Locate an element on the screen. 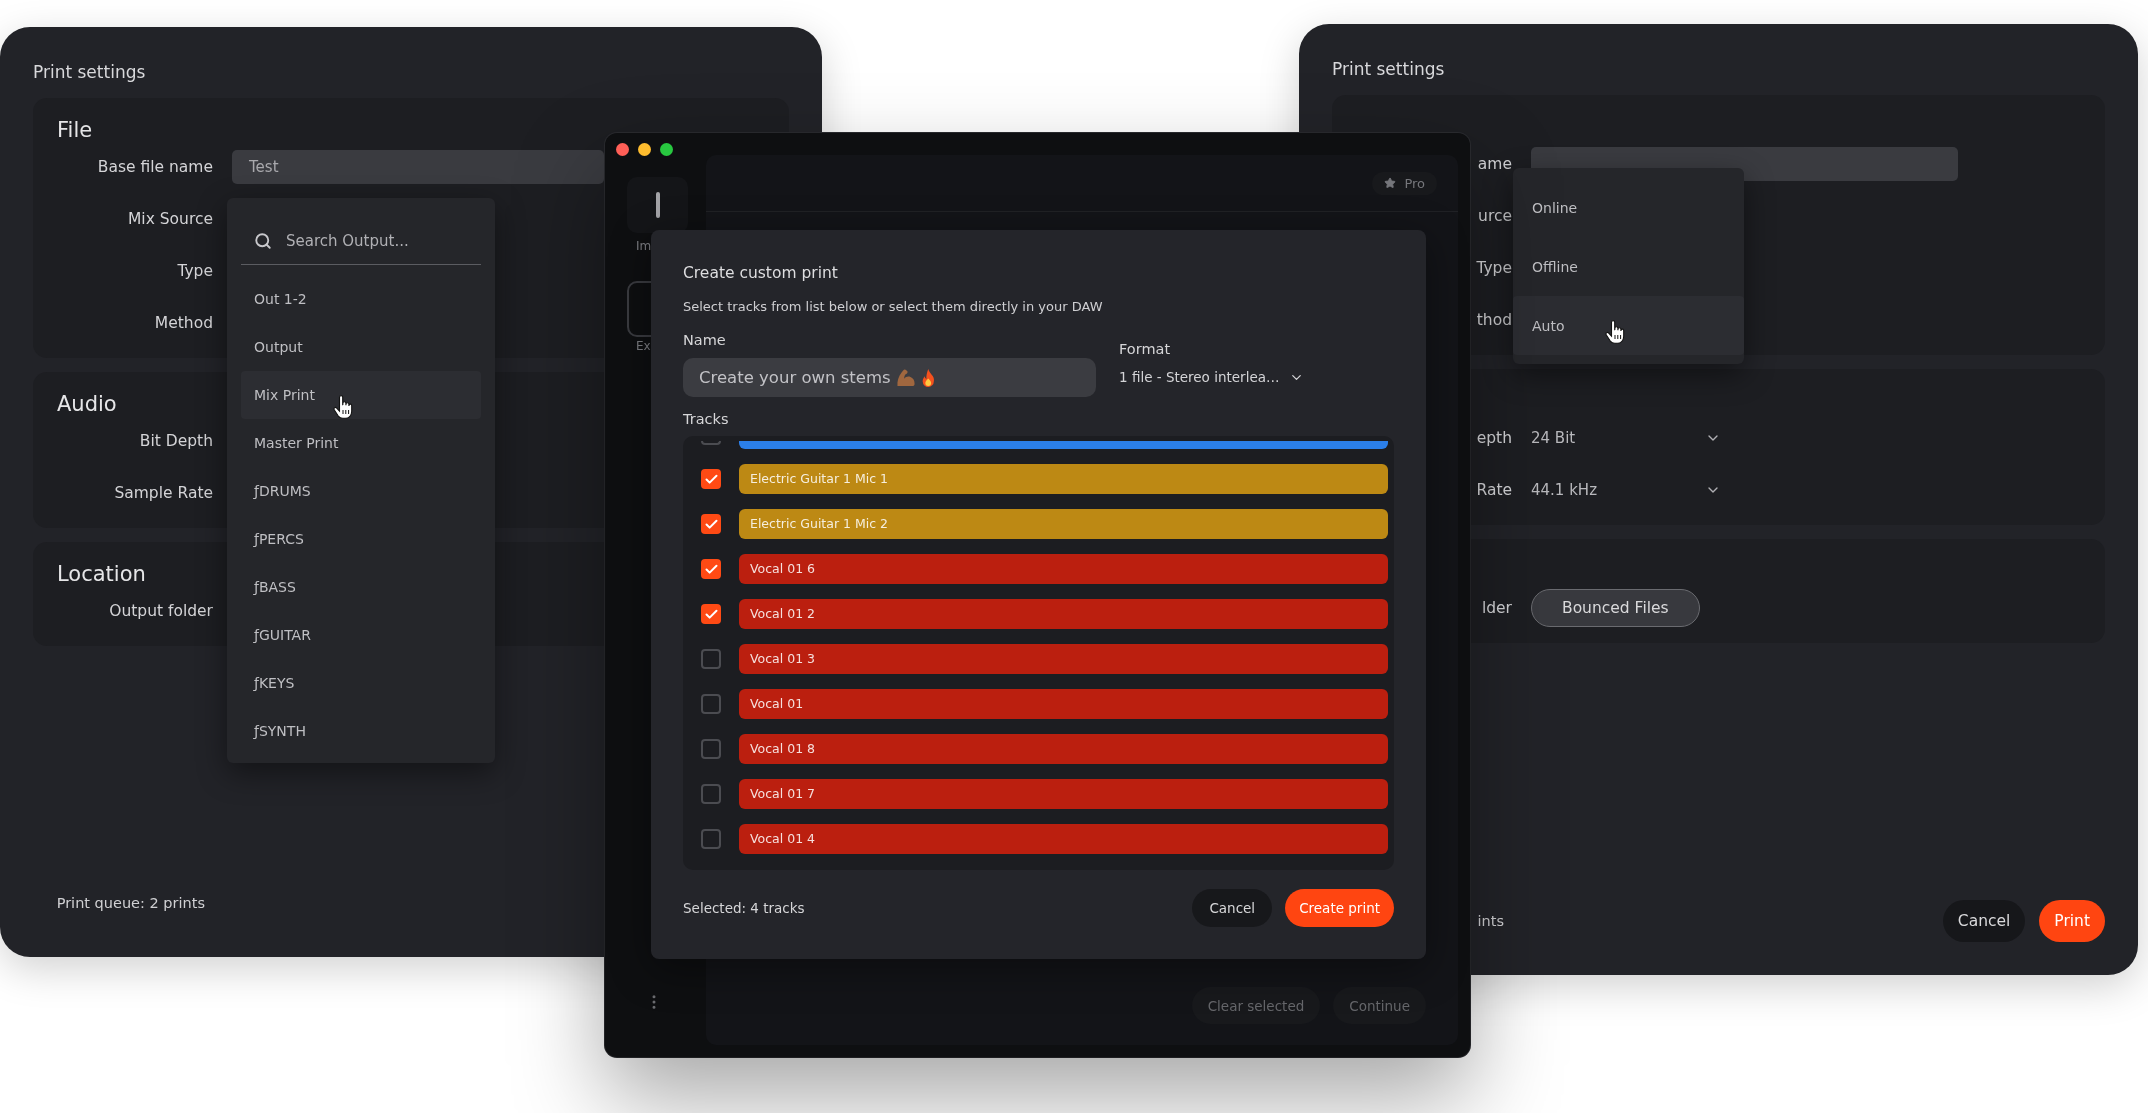 The height and width of the screenshot is (1113, 2148). close-window-icon is located at coordinates (622, 149).